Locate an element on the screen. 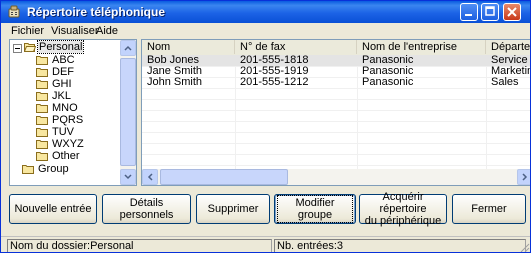  scroll-right-button is located at coordinates (523, 177).